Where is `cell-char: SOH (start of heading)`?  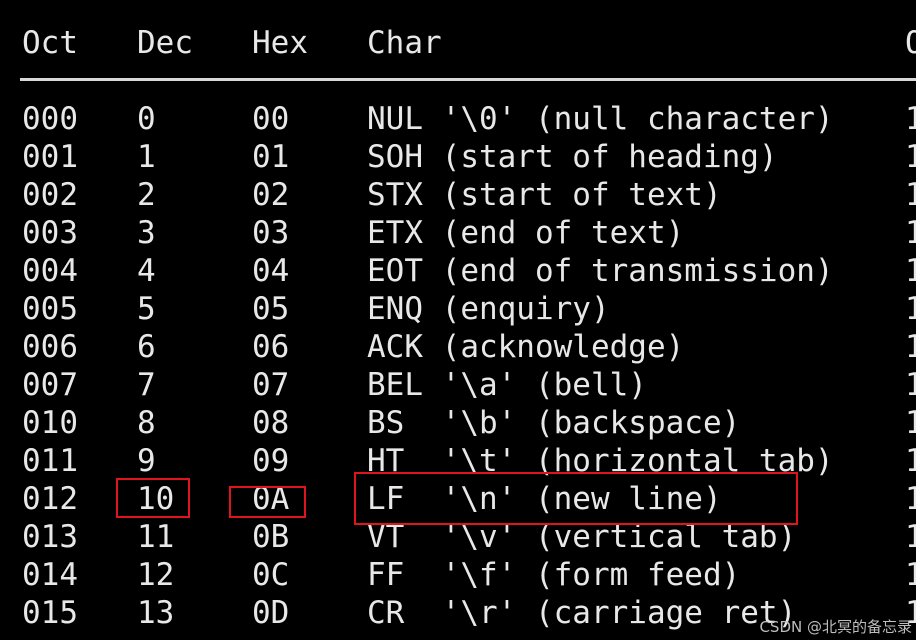 cell-char: SOH (start of heading) is located at coordinates (572, 157).